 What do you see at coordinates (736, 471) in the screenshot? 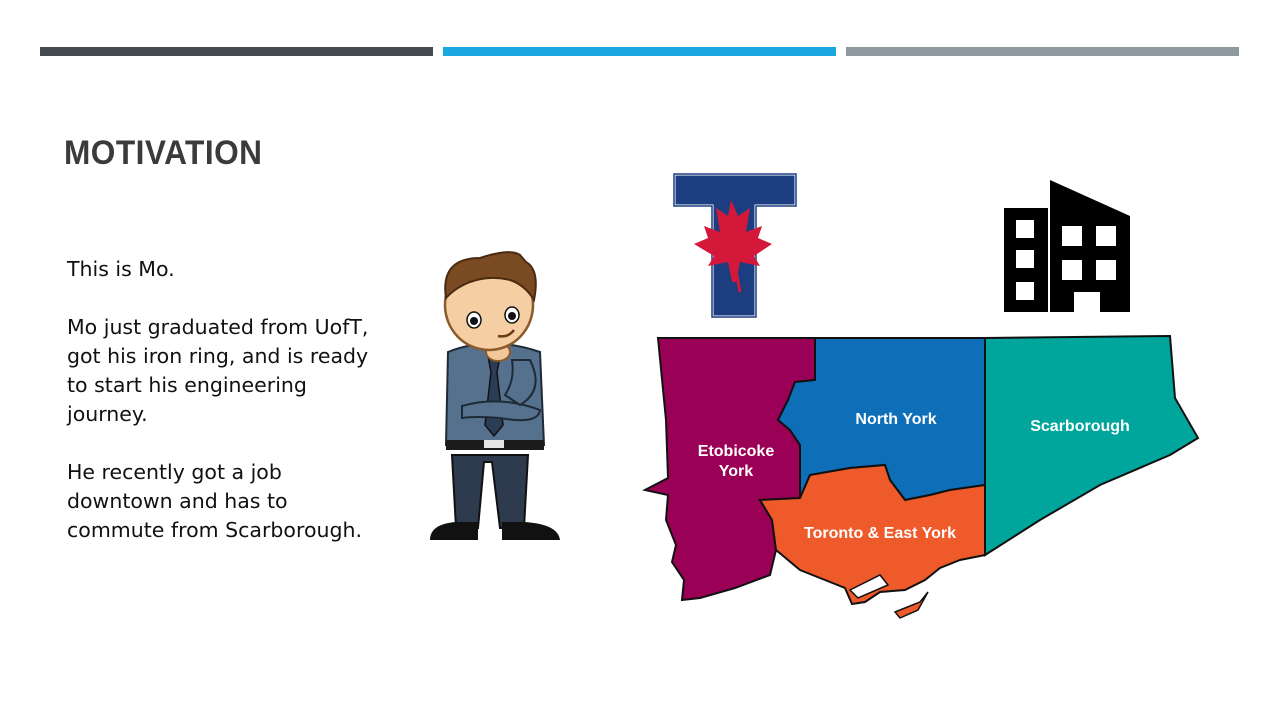
I see `map-label-york: York` at bounding box center [736, 471].